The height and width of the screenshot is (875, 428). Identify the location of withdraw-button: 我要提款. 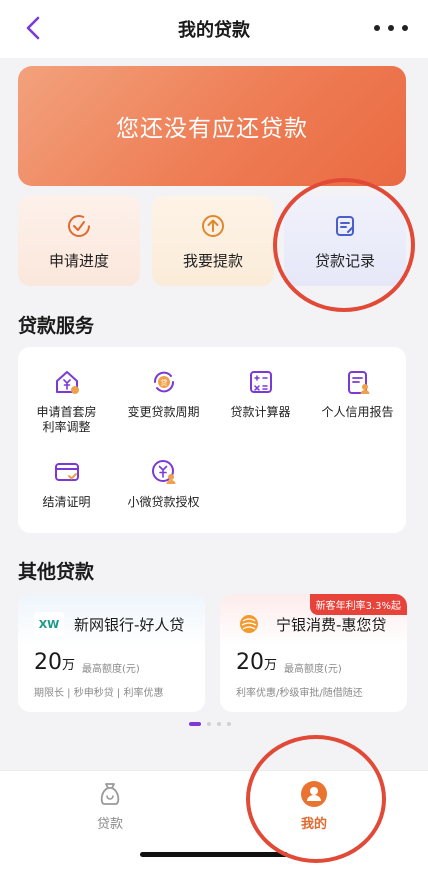
(213, 241).